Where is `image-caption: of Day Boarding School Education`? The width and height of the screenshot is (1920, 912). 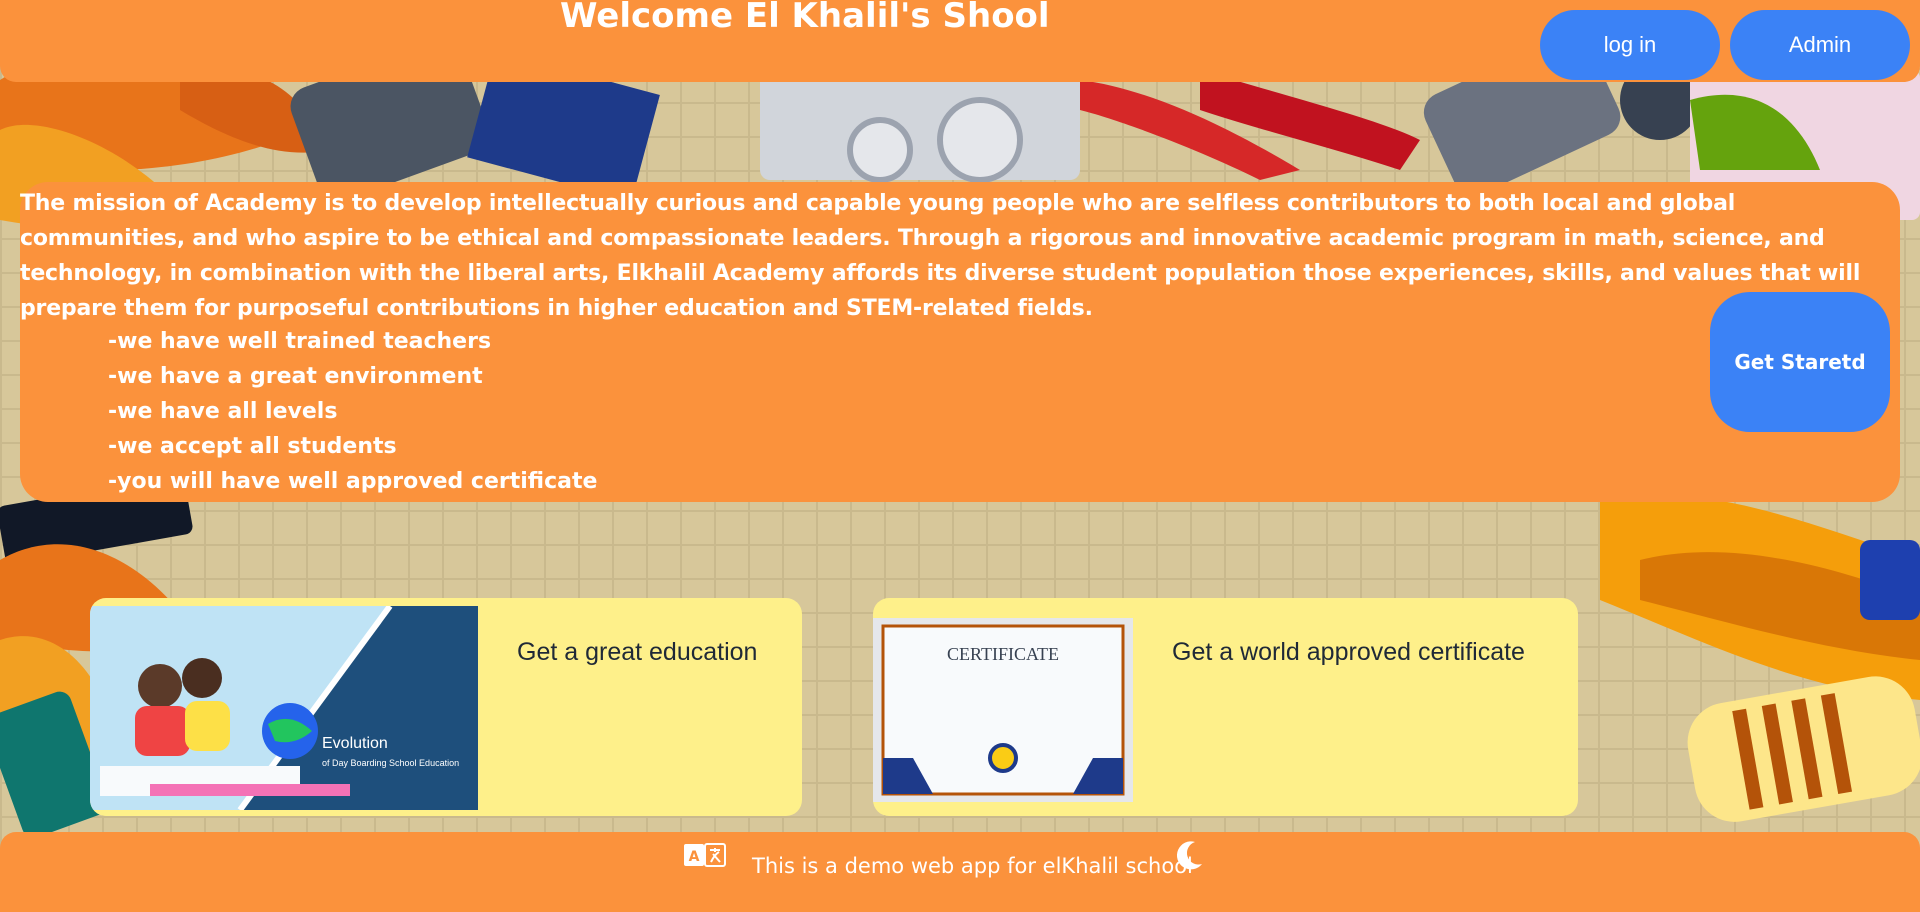
image-caption: of Day Boarding School Education is located at coordinates (390, 763).